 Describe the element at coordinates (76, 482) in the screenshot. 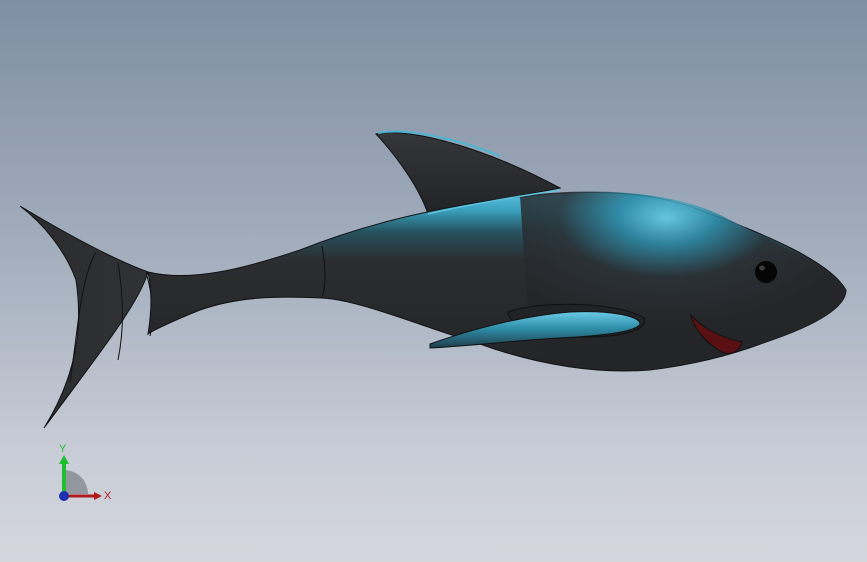

I see `triad-plane-shading` at that location.